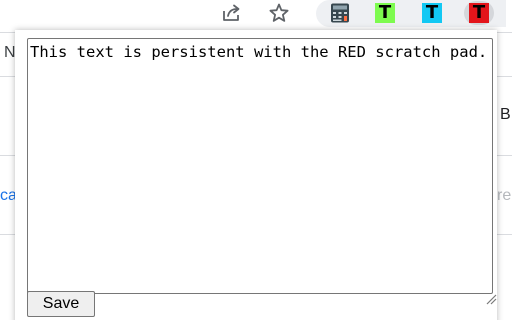 This screenshot has height=320, width=512. I want to click on green-scratch-pad-button: T, so click(385, 13).